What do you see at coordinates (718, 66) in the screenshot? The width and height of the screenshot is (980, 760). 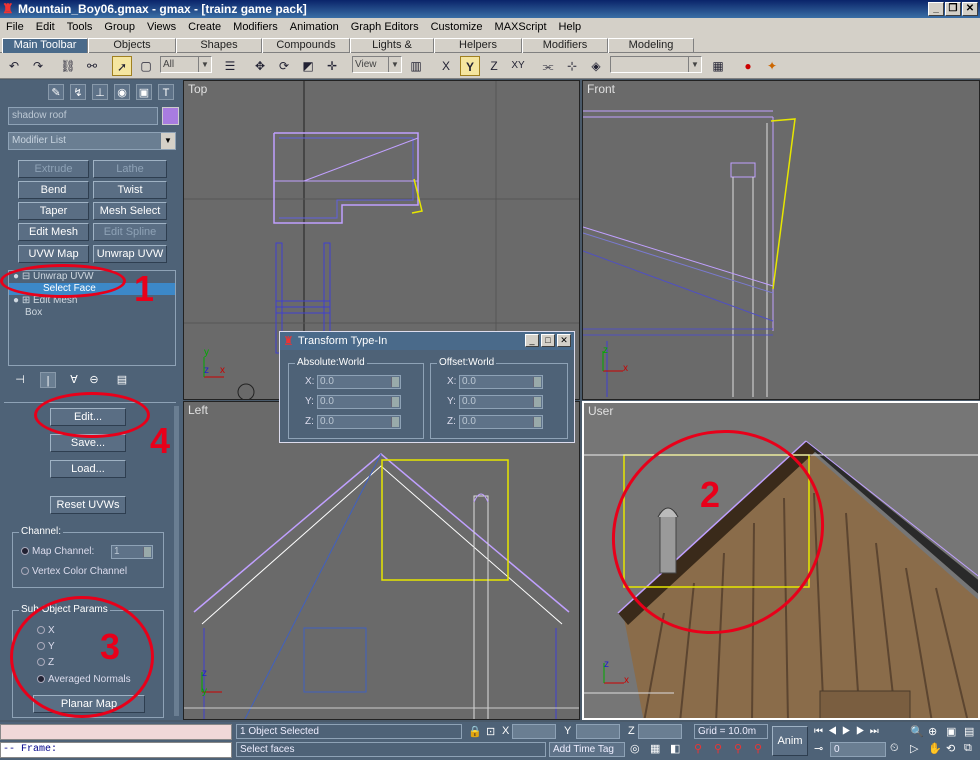 I see `material-editor-icon: ▦` at bounding box center [718, 66].